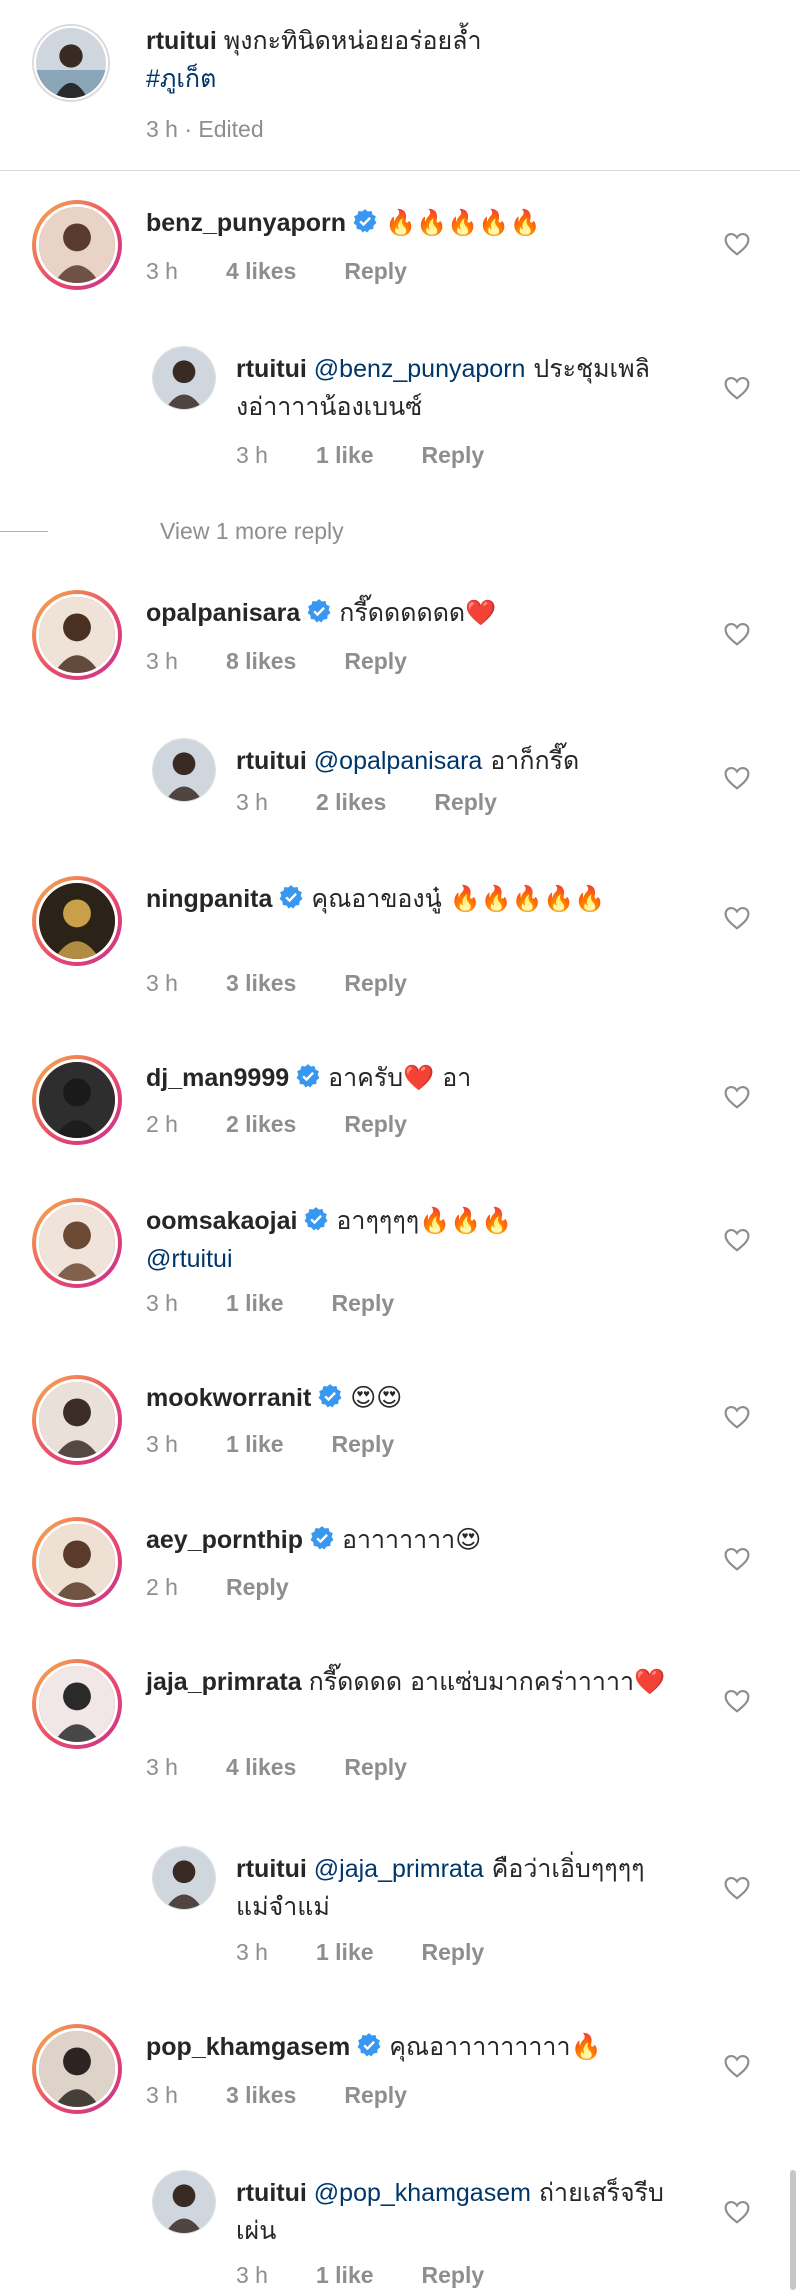  I want to click on comment-text: อาก็กรี๊ด, so click(531, 760).